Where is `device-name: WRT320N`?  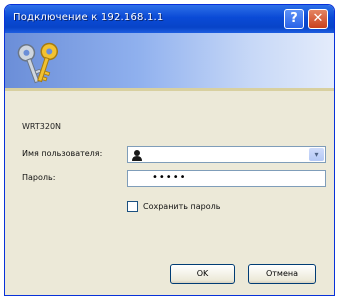
device-name: WRT320N is located at coordinates (42, 126).